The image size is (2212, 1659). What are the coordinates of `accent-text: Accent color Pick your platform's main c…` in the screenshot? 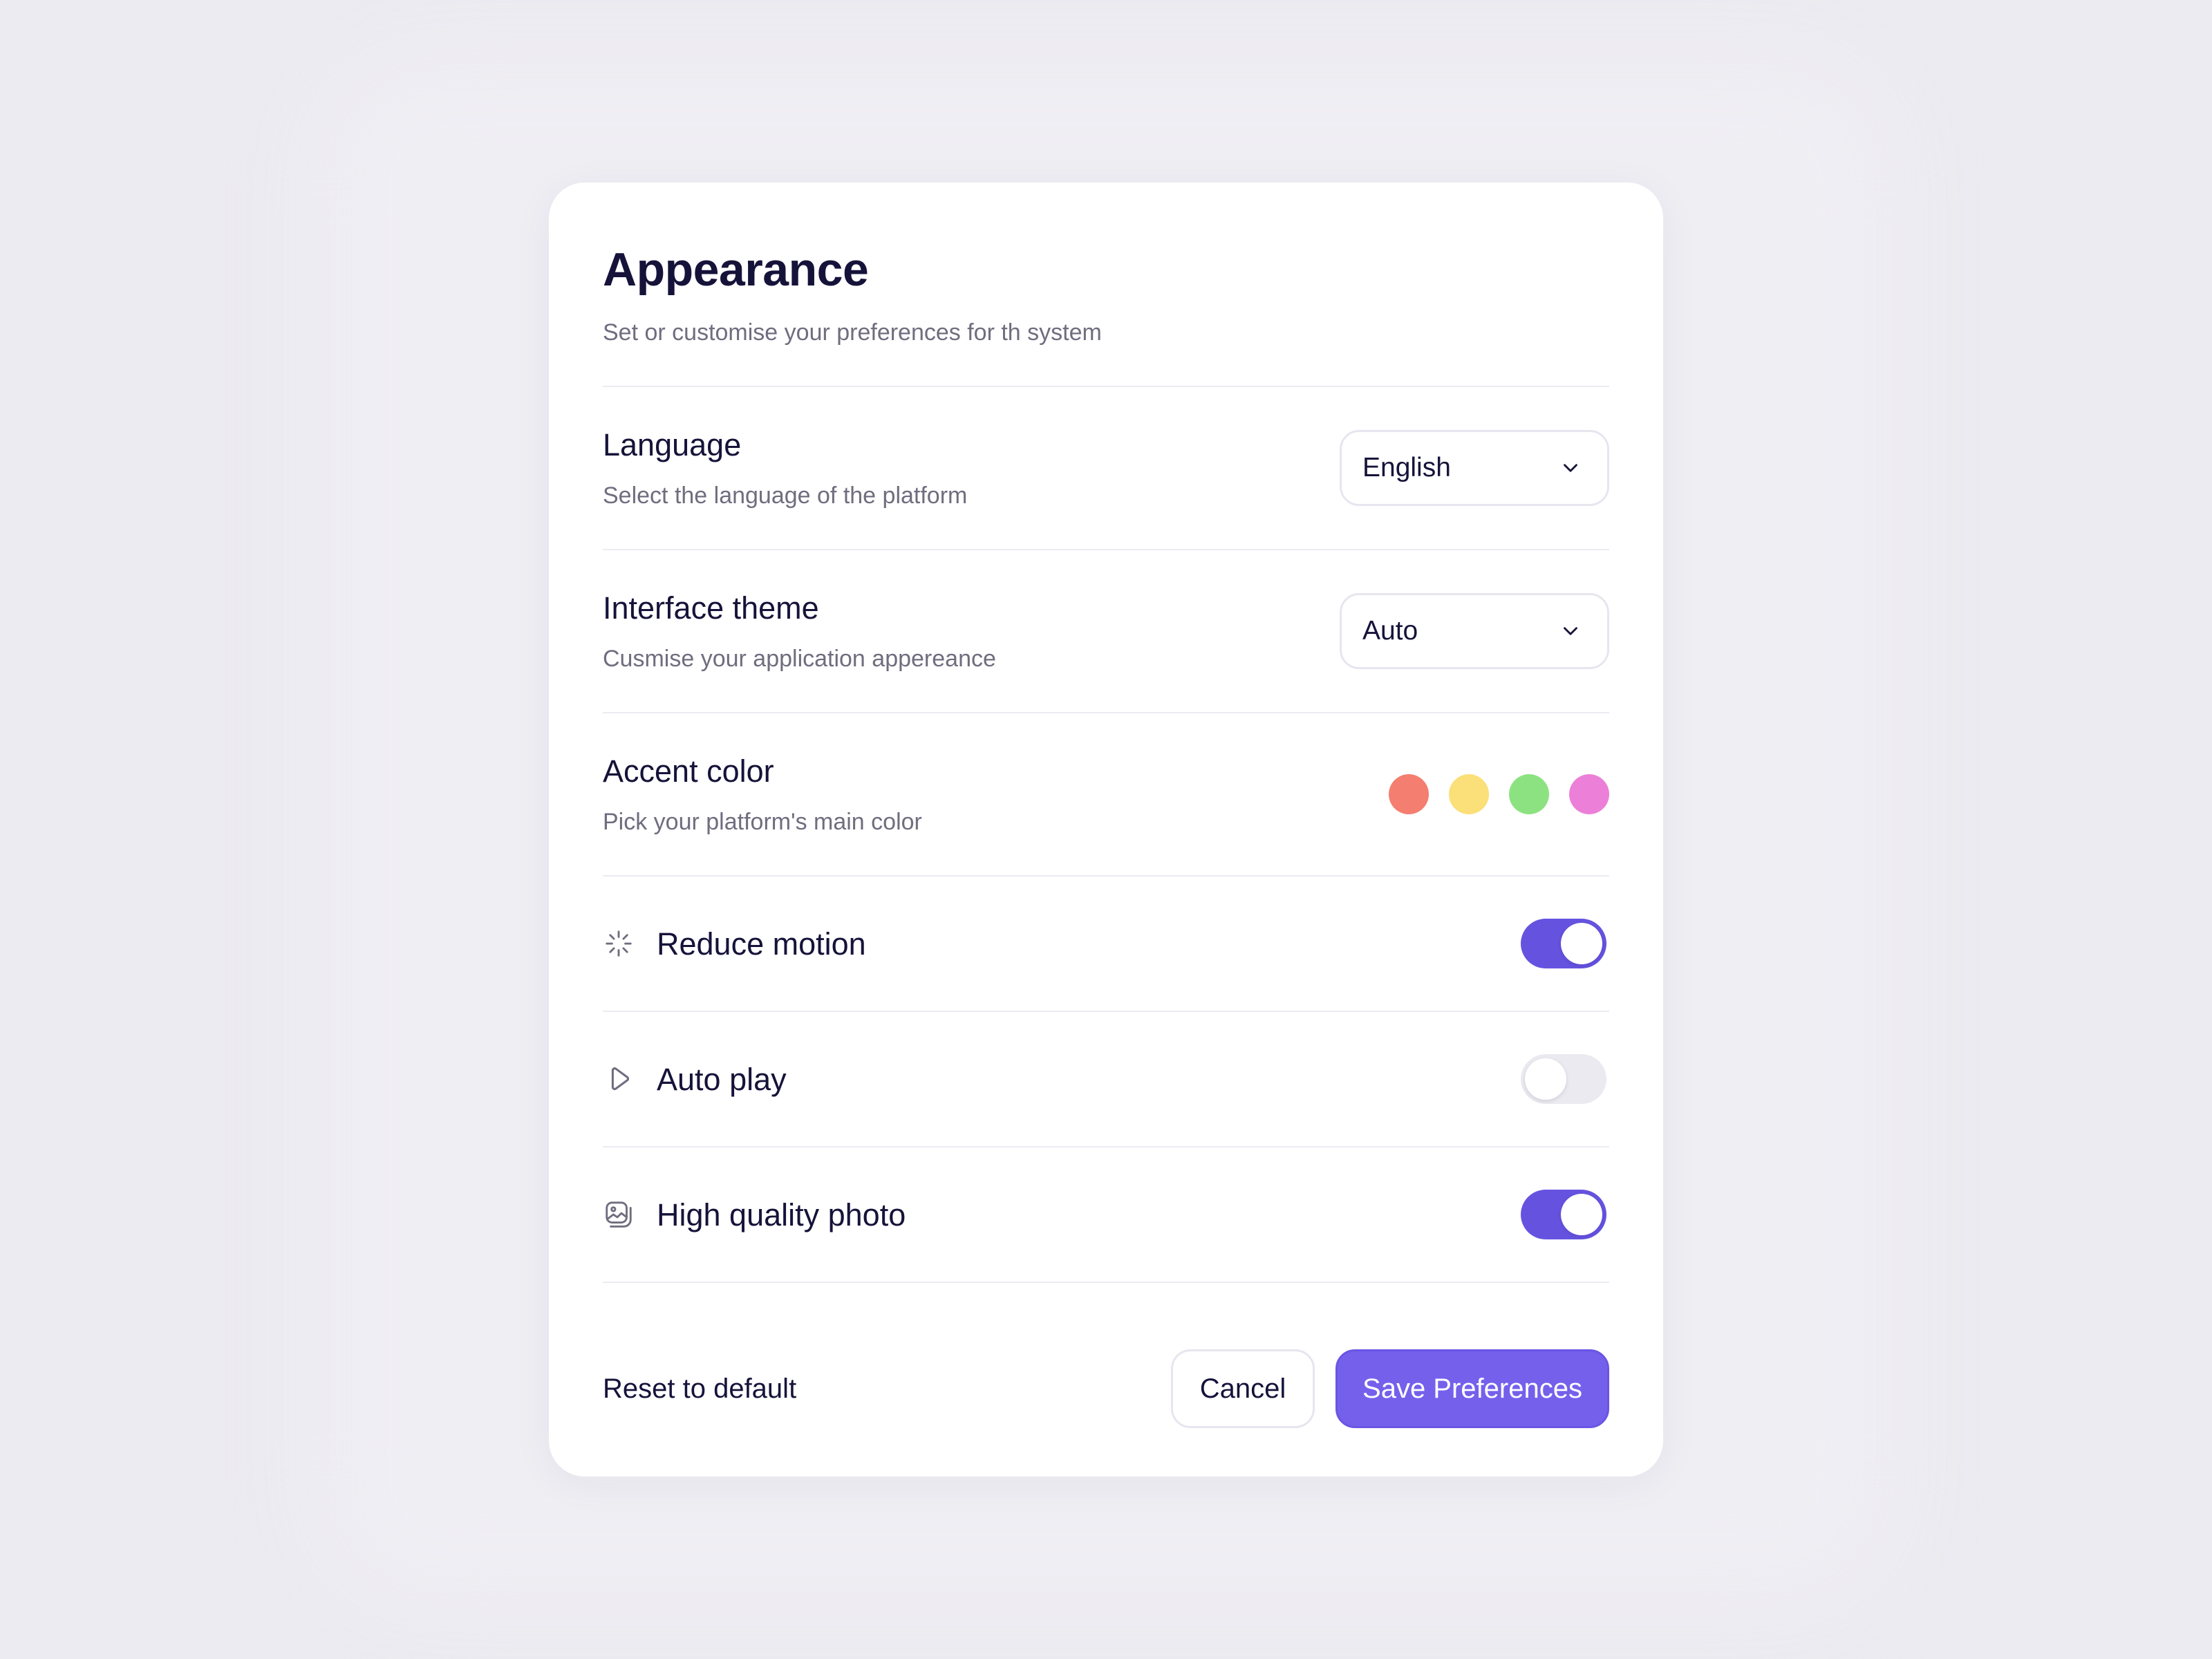 It's located at (763, 795).